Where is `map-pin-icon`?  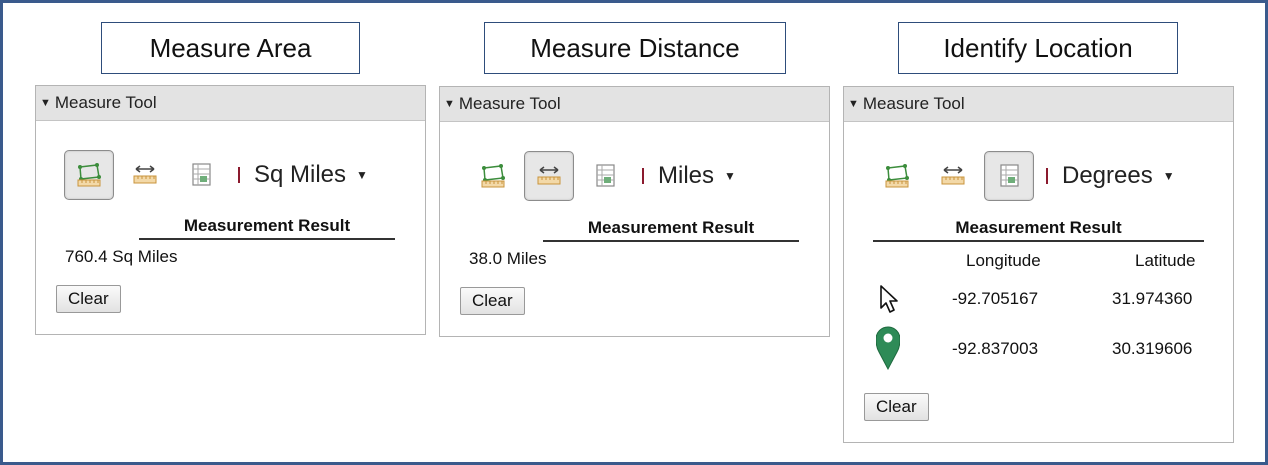 map-pin-icon is located at coordinates (888, 350).